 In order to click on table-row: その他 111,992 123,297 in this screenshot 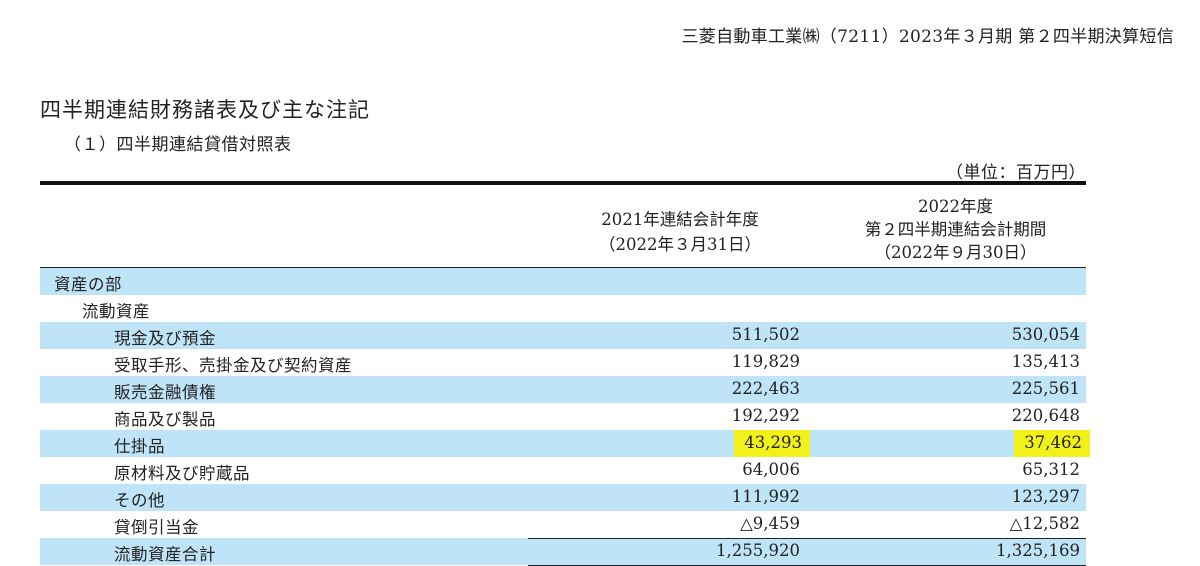, I will do `click(563, 497)`.